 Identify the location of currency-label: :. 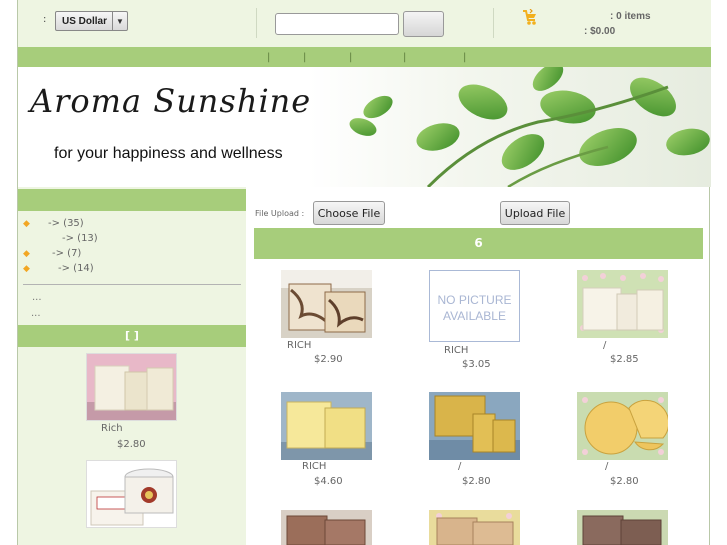
(45, 19).